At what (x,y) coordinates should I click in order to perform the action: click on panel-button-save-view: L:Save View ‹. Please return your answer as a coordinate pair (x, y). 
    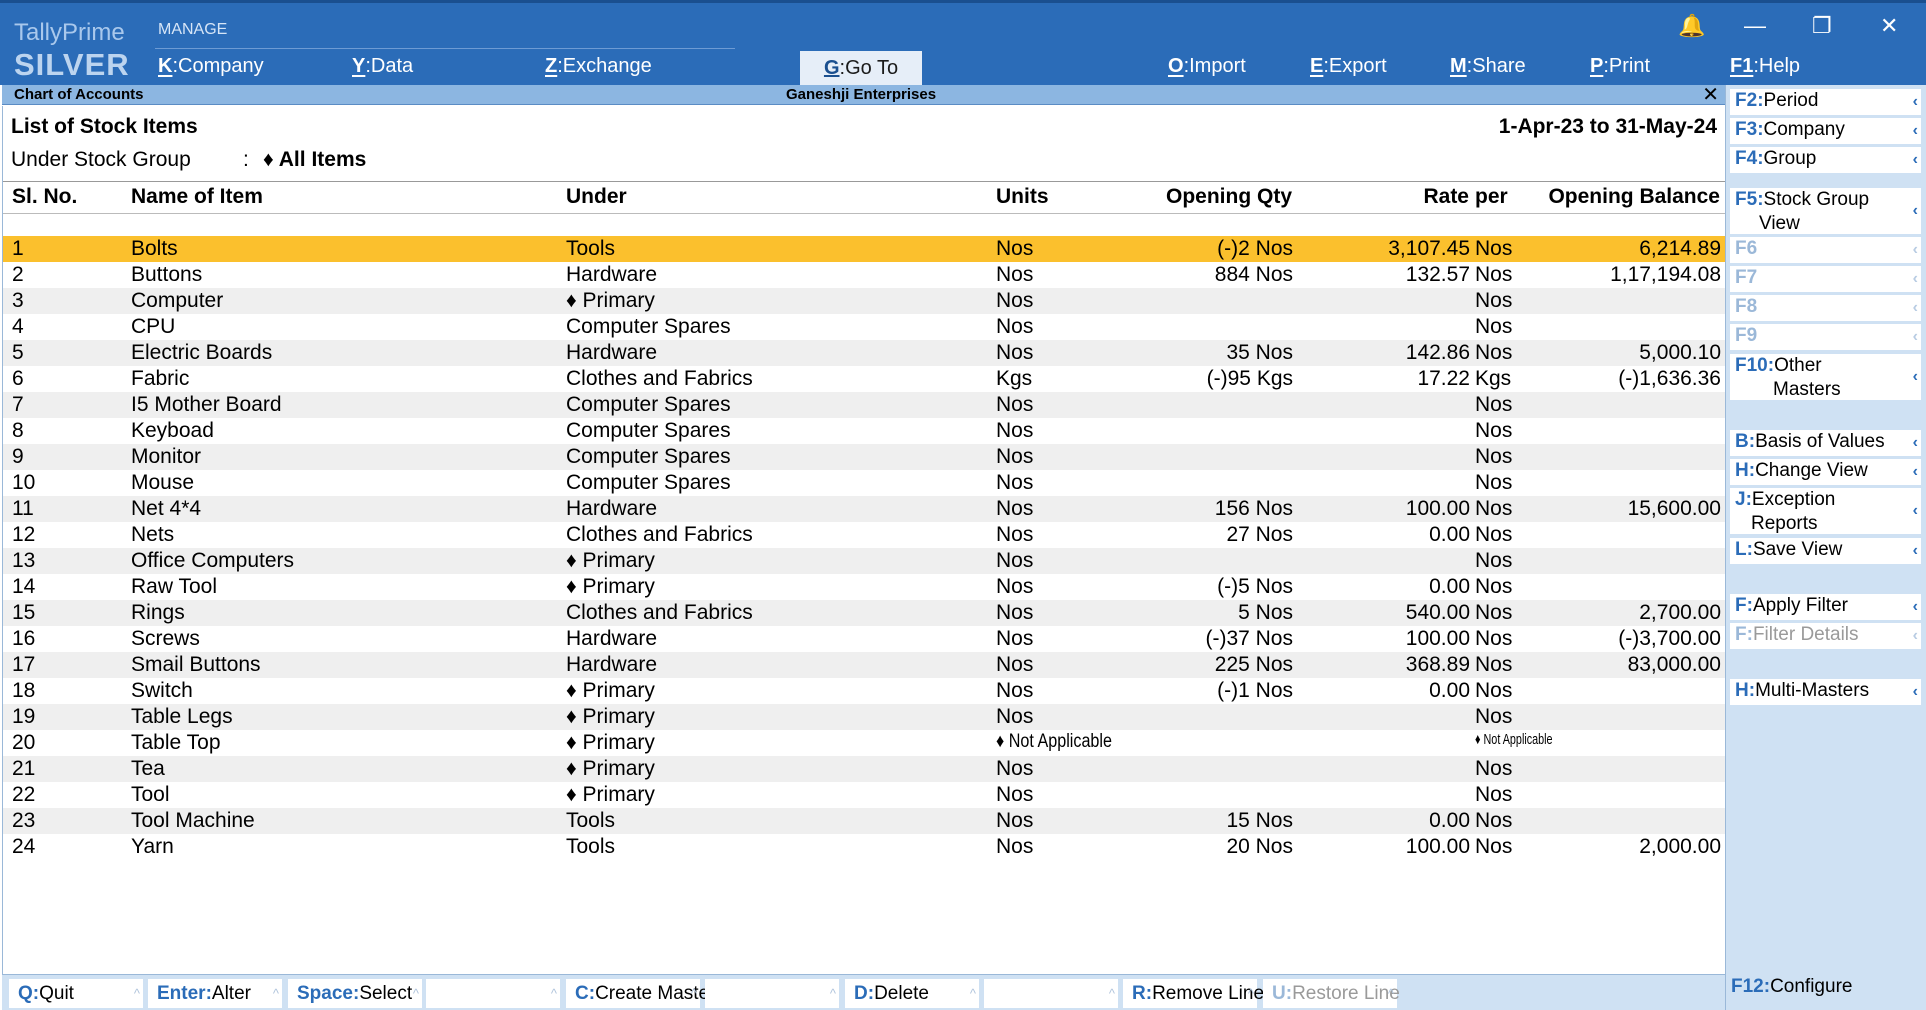
    Looking at the image, I should click on (1825, 551).